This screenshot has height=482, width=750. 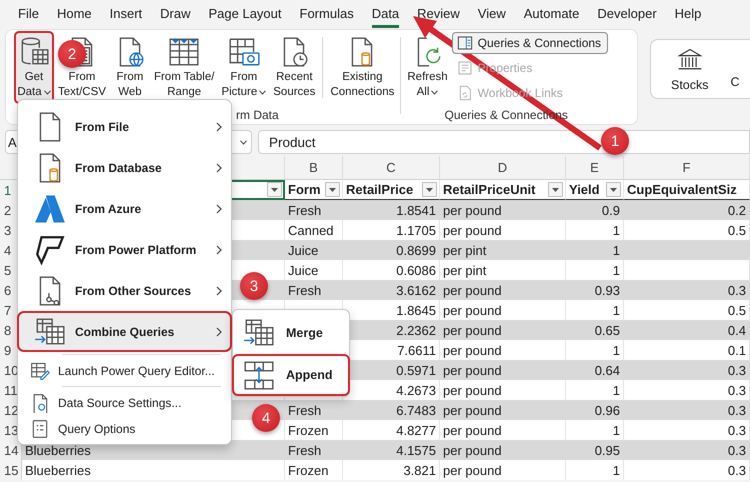 I want to click on table-cell: 0.93, so click(x=595, y=290).